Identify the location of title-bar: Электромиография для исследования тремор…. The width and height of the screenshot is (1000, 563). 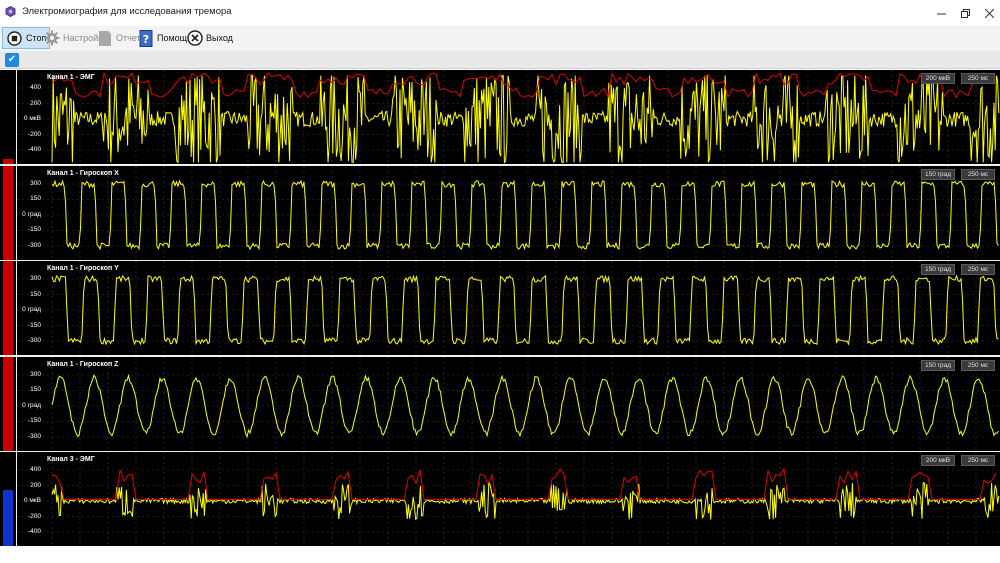
(500, 13).